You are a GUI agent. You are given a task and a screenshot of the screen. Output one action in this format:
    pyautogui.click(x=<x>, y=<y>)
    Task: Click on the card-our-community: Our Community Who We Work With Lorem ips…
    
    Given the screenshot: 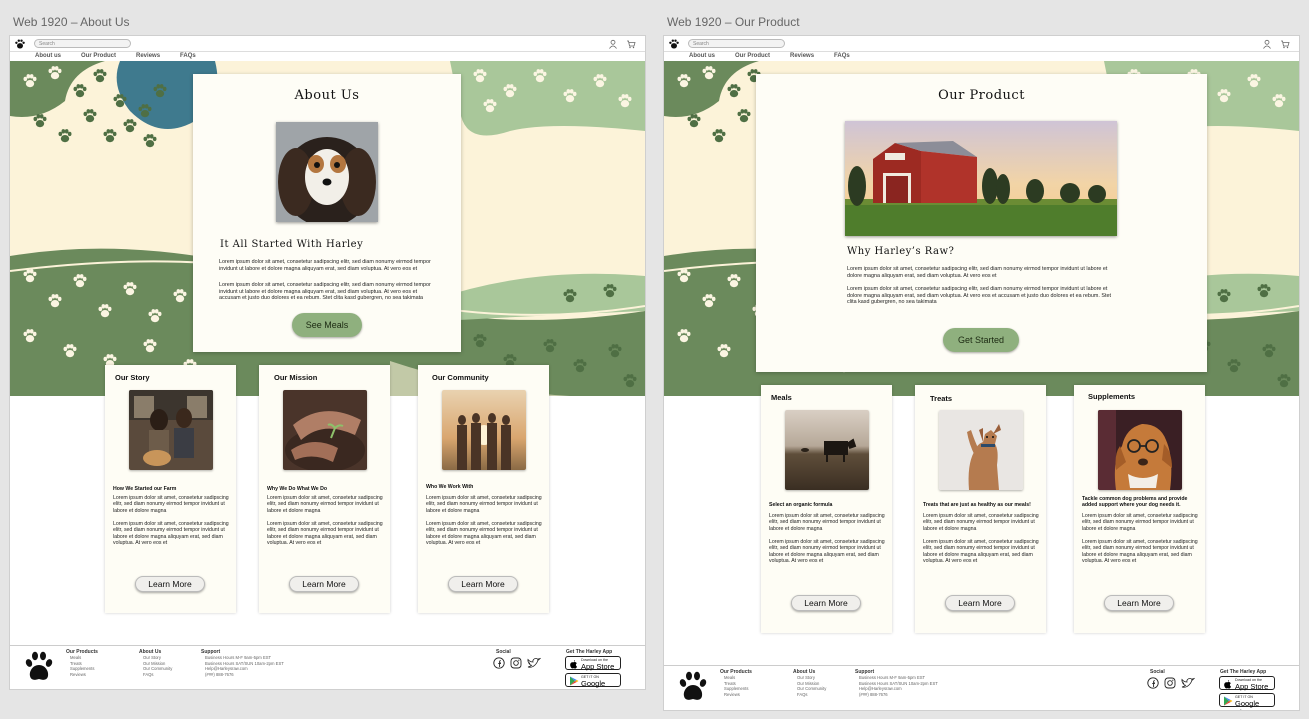 What is the action you would take?
    pyautogui.click(x=483, y=489)
    